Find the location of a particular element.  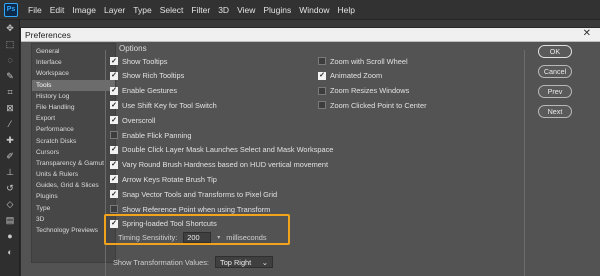

menu-image: Image is located at coordinates (84, 10).